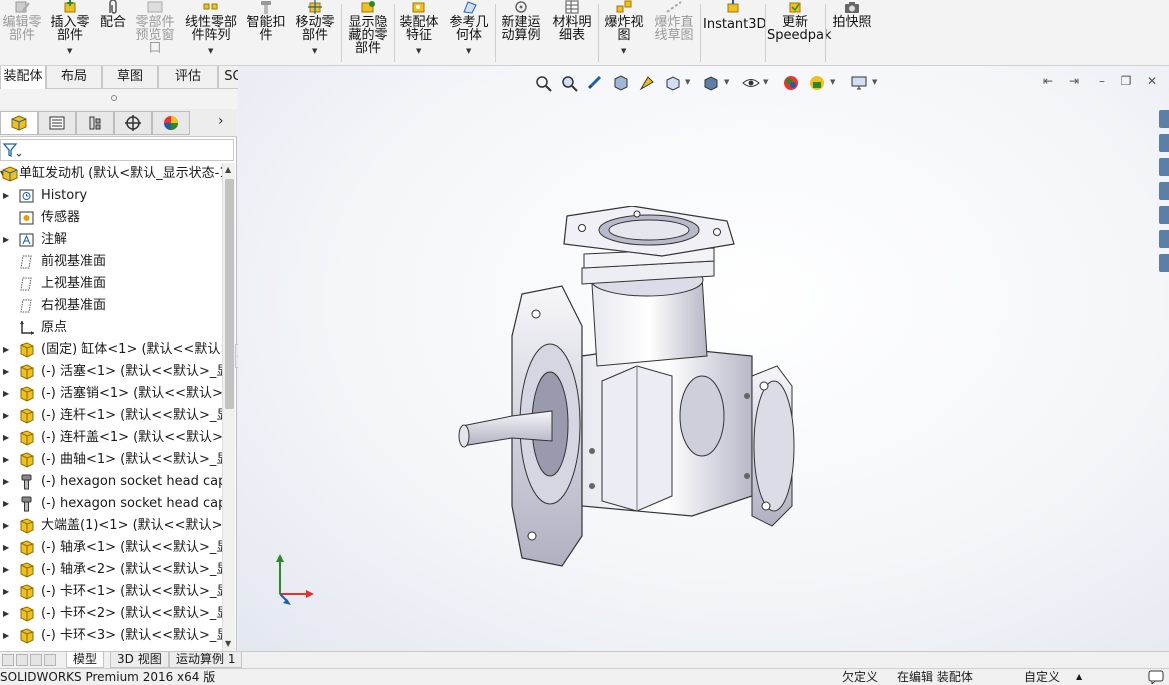  Describe the element at coordinates (57, 123) in the screenshot. I see `tab-property-manager` at that location.